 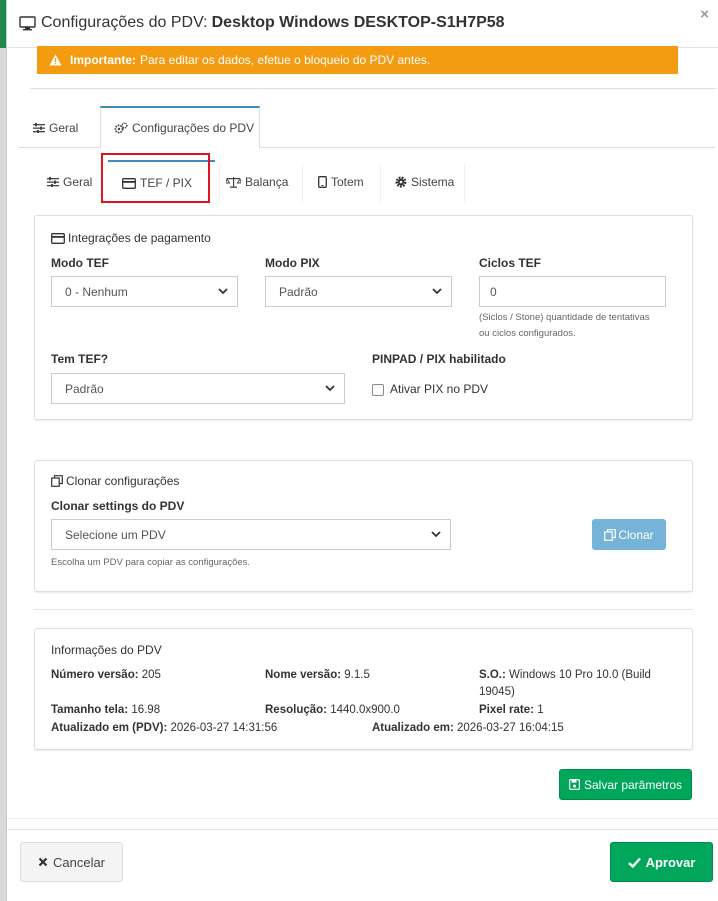 I want to click on clone-pdv-select: Selecione um PDV, so click(x=251, y=534).